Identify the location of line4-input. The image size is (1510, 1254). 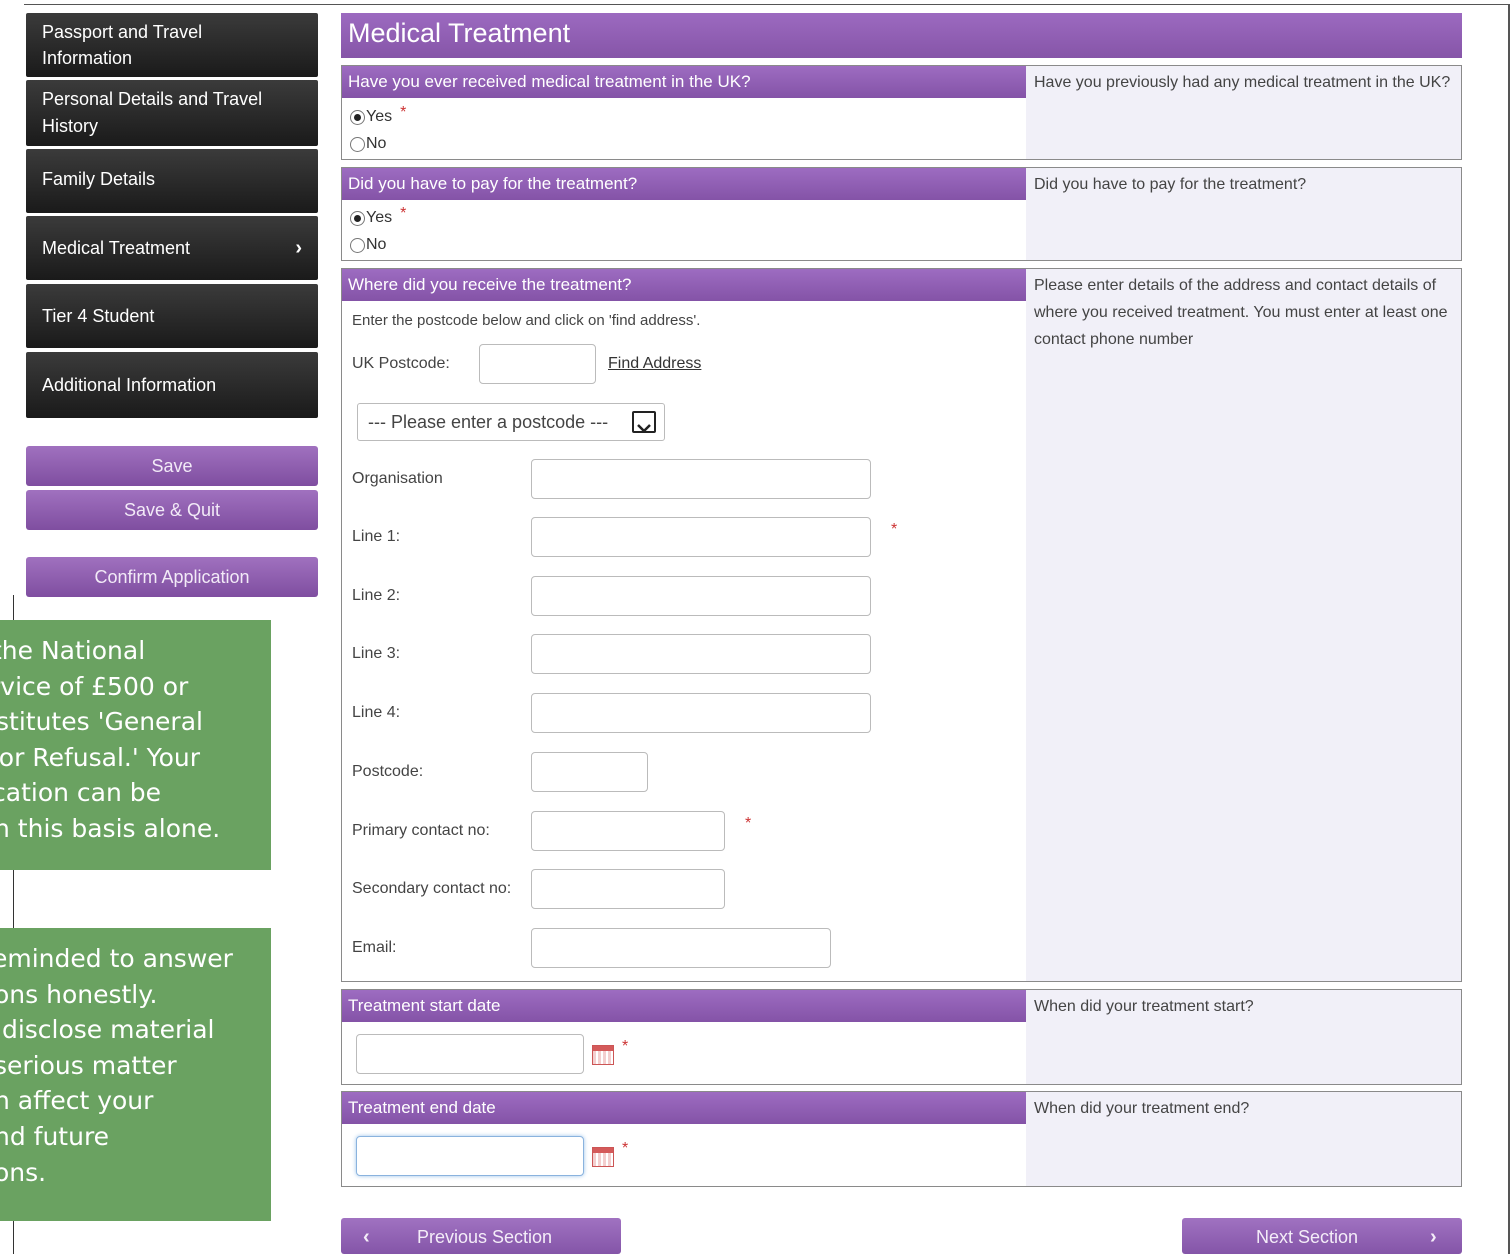
(701, 713).